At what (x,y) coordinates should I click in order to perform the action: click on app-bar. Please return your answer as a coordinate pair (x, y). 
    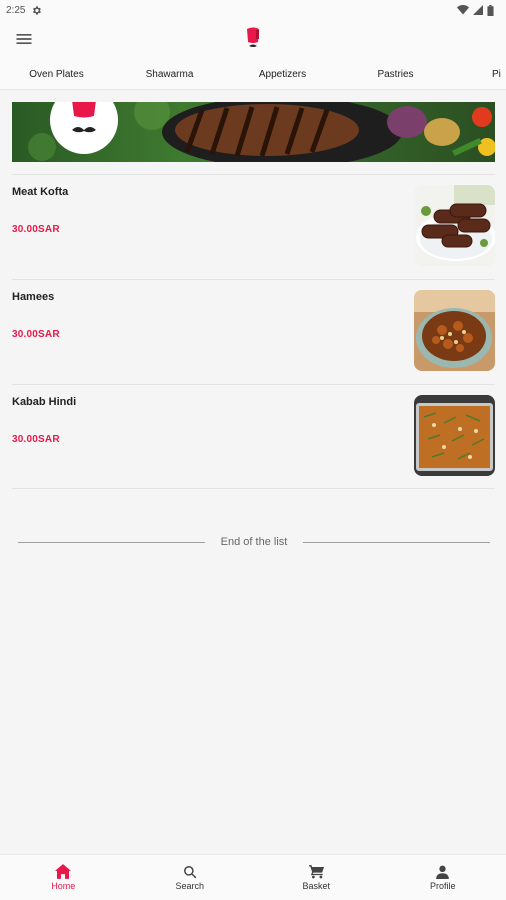
    Looking at the image, I should click on (253, 39).